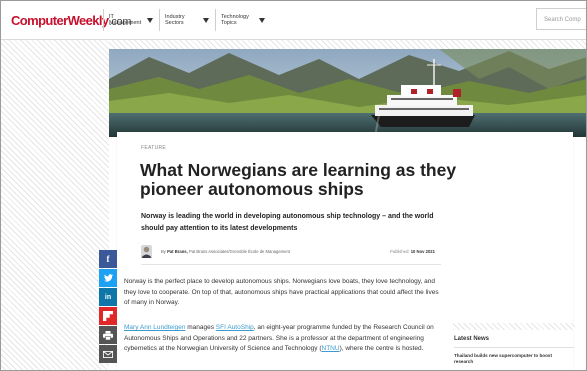  What do you see at coordinates (347, 44) in the screenshot?
I see `background-pattern-top` at bounding box center [347, 44].